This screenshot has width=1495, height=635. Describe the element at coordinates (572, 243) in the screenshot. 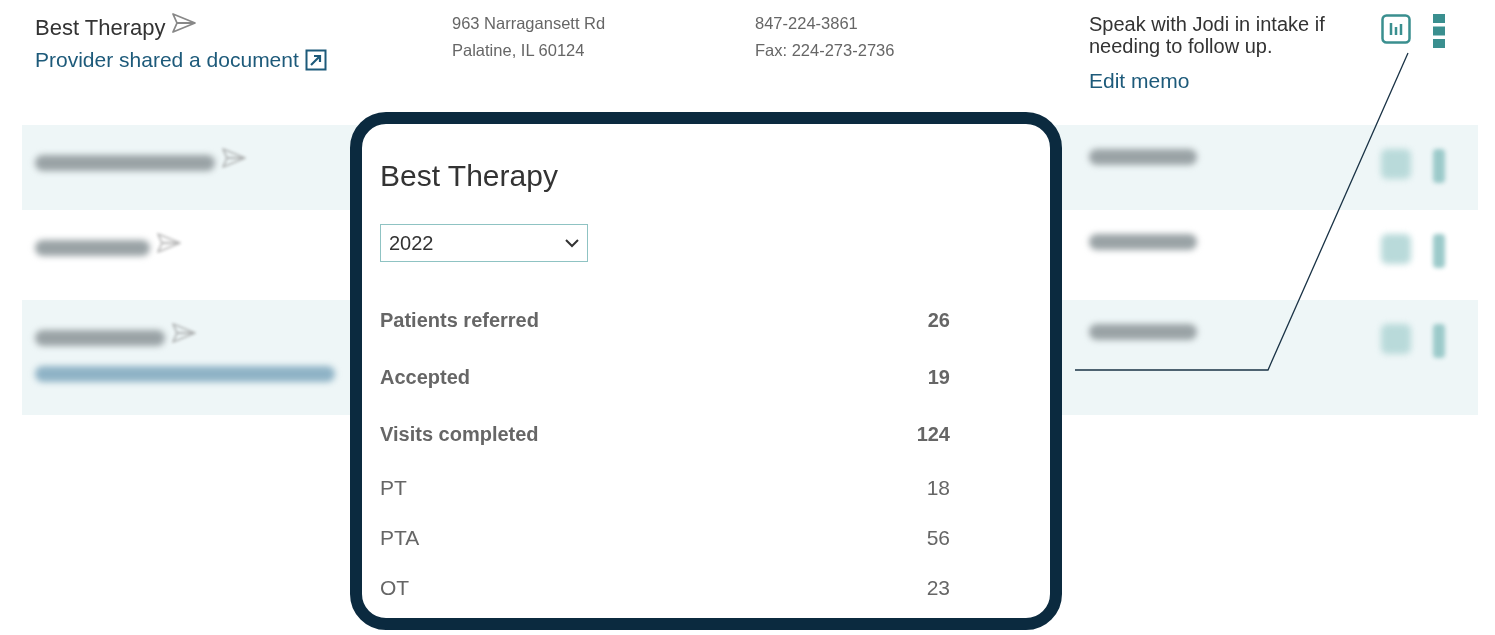

I see `caret-icon` at that location.